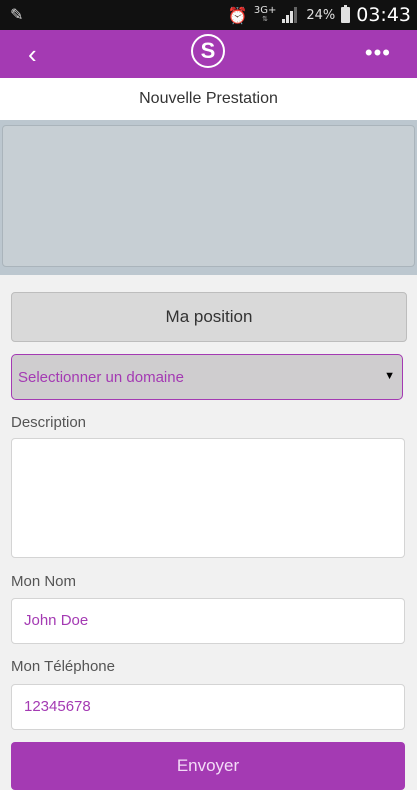  What do you see at coordinates (56, 620) in the screenshot?
I see `name-field-value: John Doe` at bounding box center [56, 620].